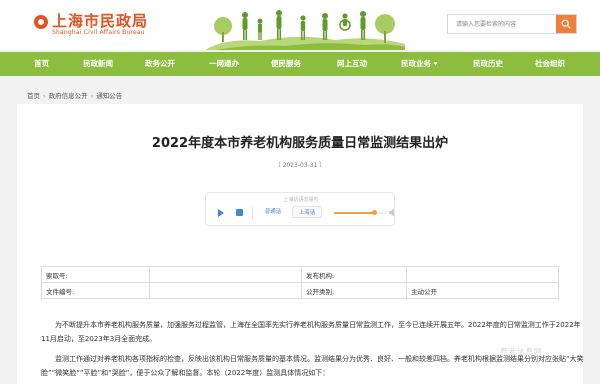 This screenshot has width=600, height=384. I want to click on search-button, so click(566, 24).